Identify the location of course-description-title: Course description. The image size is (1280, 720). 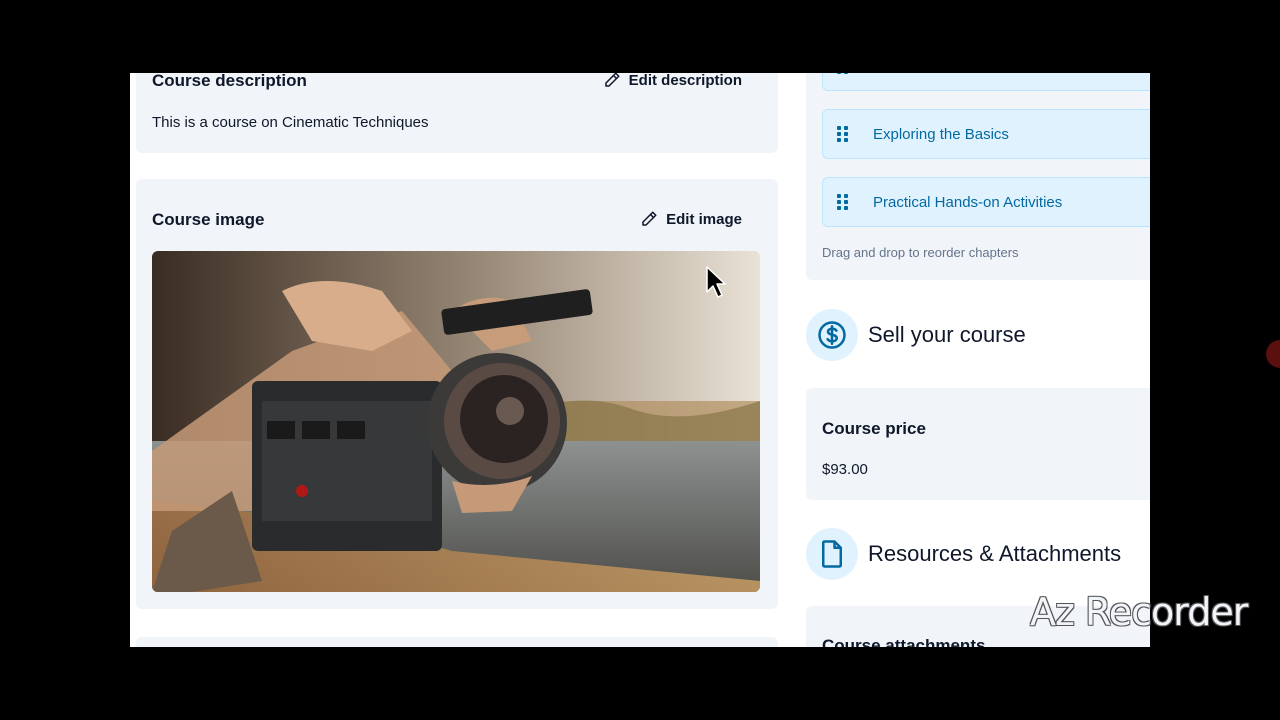
(229, 81).